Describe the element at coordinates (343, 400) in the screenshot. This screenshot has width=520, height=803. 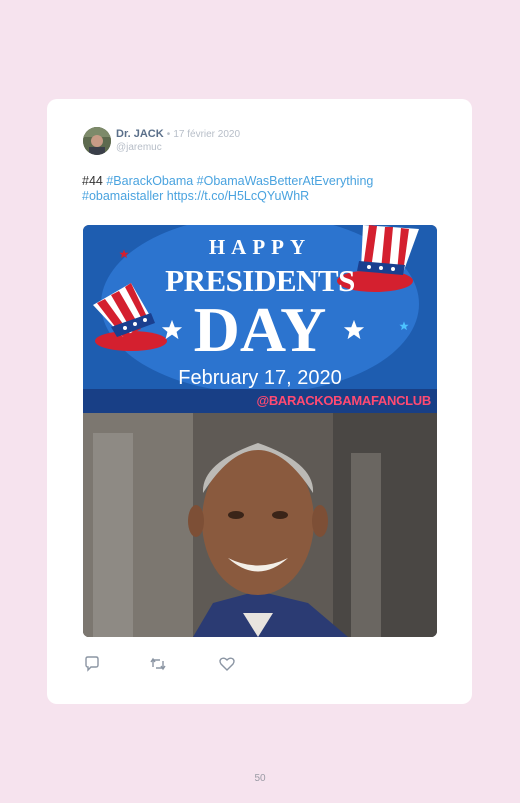
I see `banner-watermark: @BARACKOBAMAFANCLUB` at that location.